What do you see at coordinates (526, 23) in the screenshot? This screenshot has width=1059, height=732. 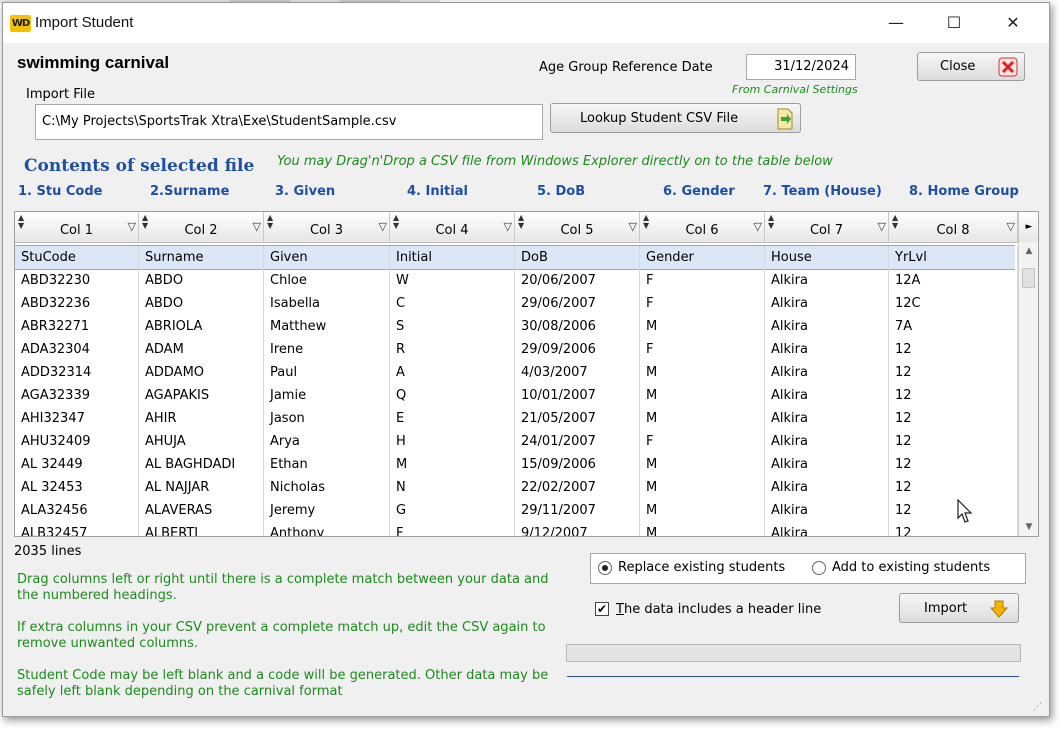 I see `title-bar: WD Import Student — ☐ ✕` at bounding box center [526, 23].